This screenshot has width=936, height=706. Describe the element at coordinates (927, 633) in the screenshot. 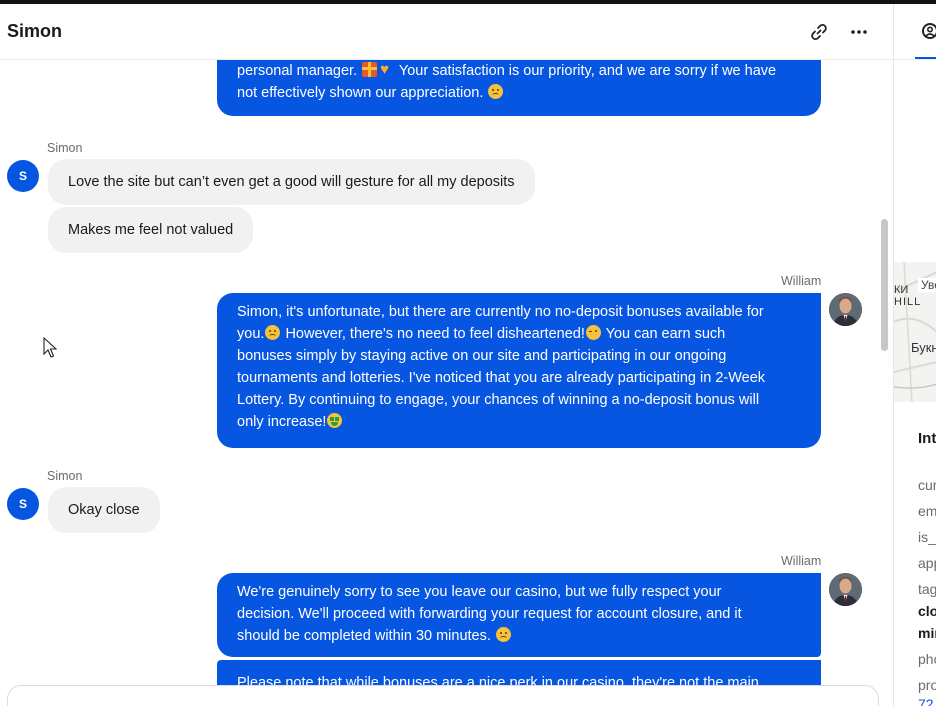

I see `attribute-value: min` at that location.